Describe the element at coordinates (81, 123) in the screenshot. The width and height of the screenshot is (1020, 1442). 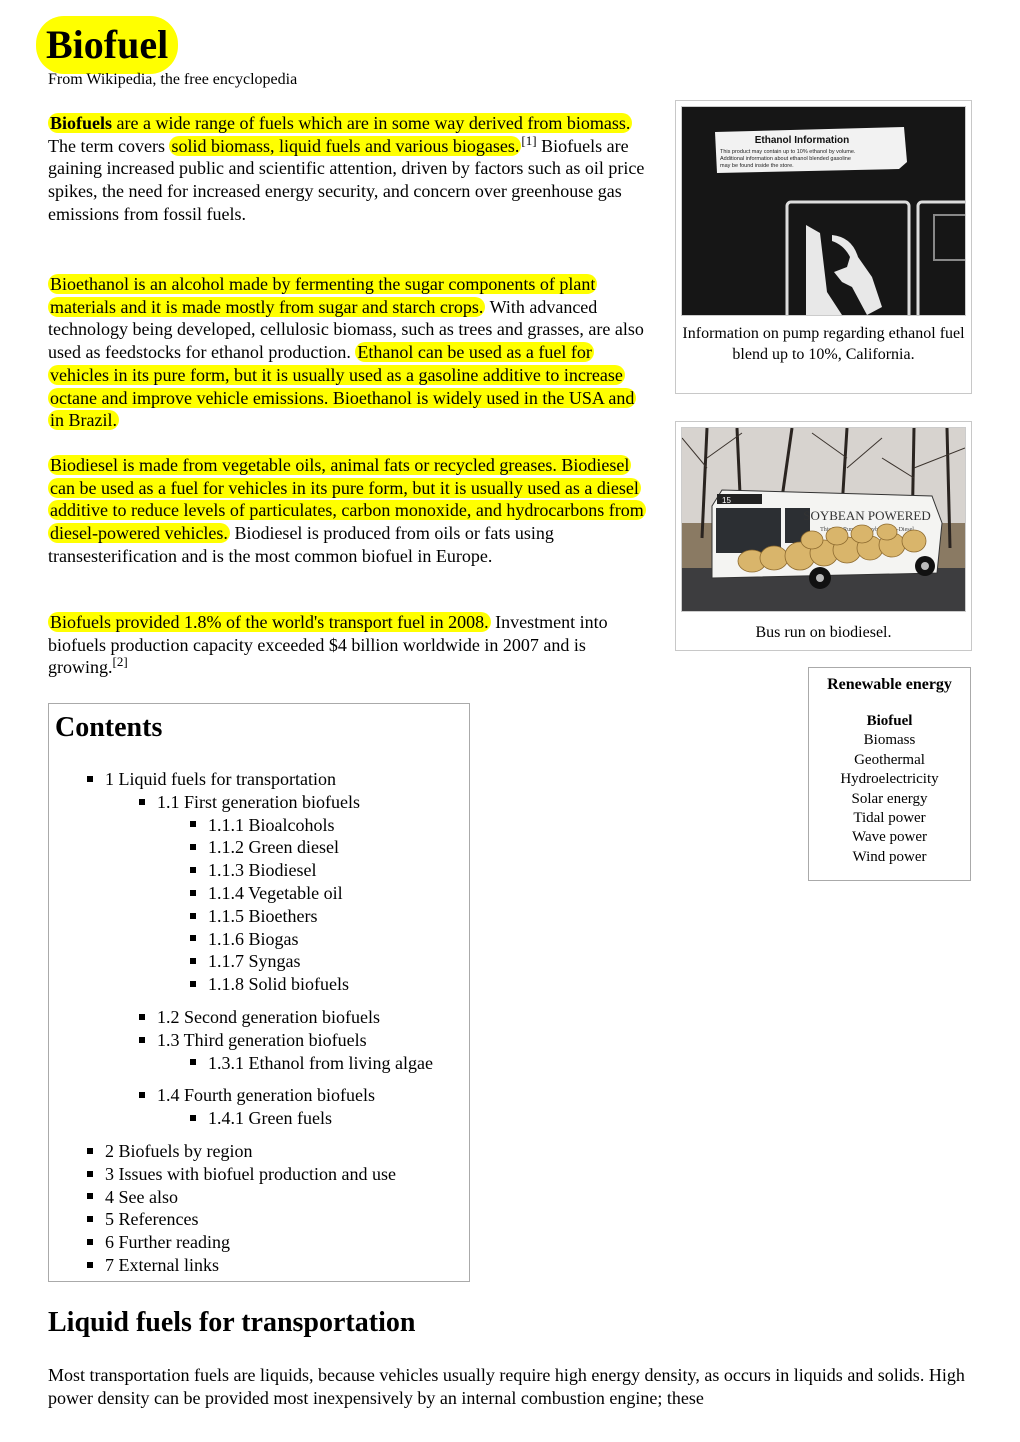
I see `bold-term: Biofuels` at that location.